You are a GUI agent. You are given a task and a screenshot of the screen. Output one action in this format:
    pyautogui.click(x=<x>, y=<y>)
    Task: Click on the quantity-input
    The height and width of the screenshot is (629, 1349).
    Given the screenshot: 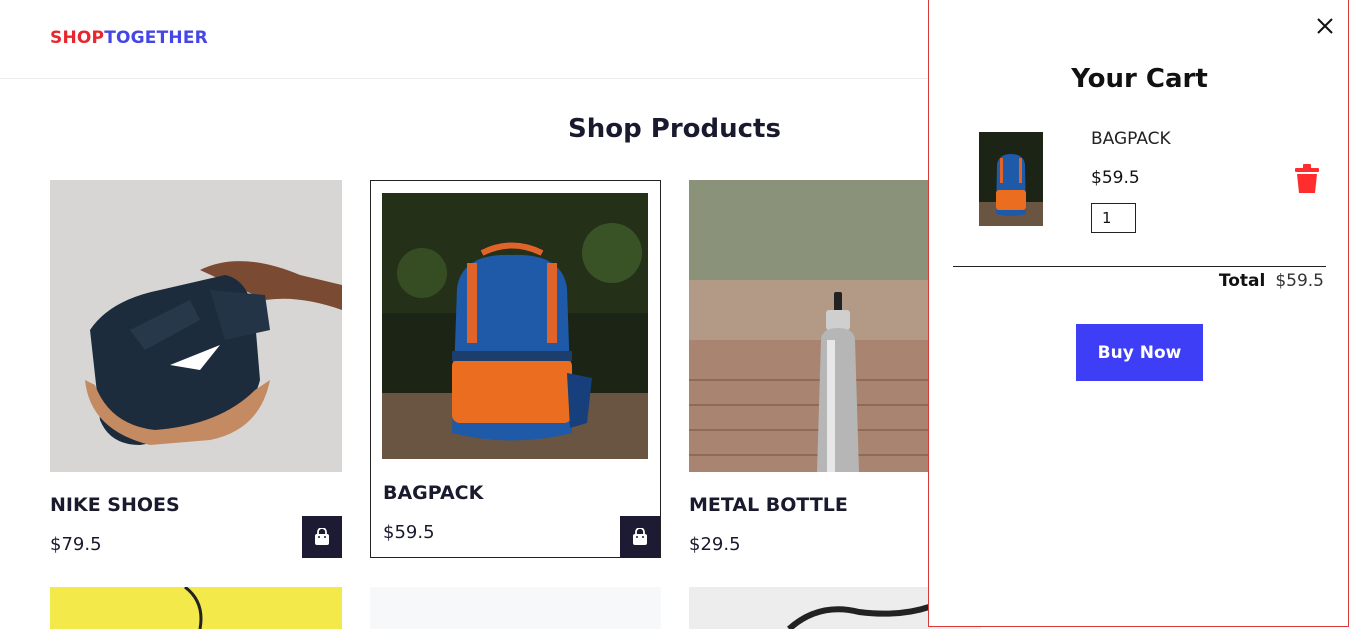 What is the action you would take?
    pyautogui.click(x=1113, y=218)
    